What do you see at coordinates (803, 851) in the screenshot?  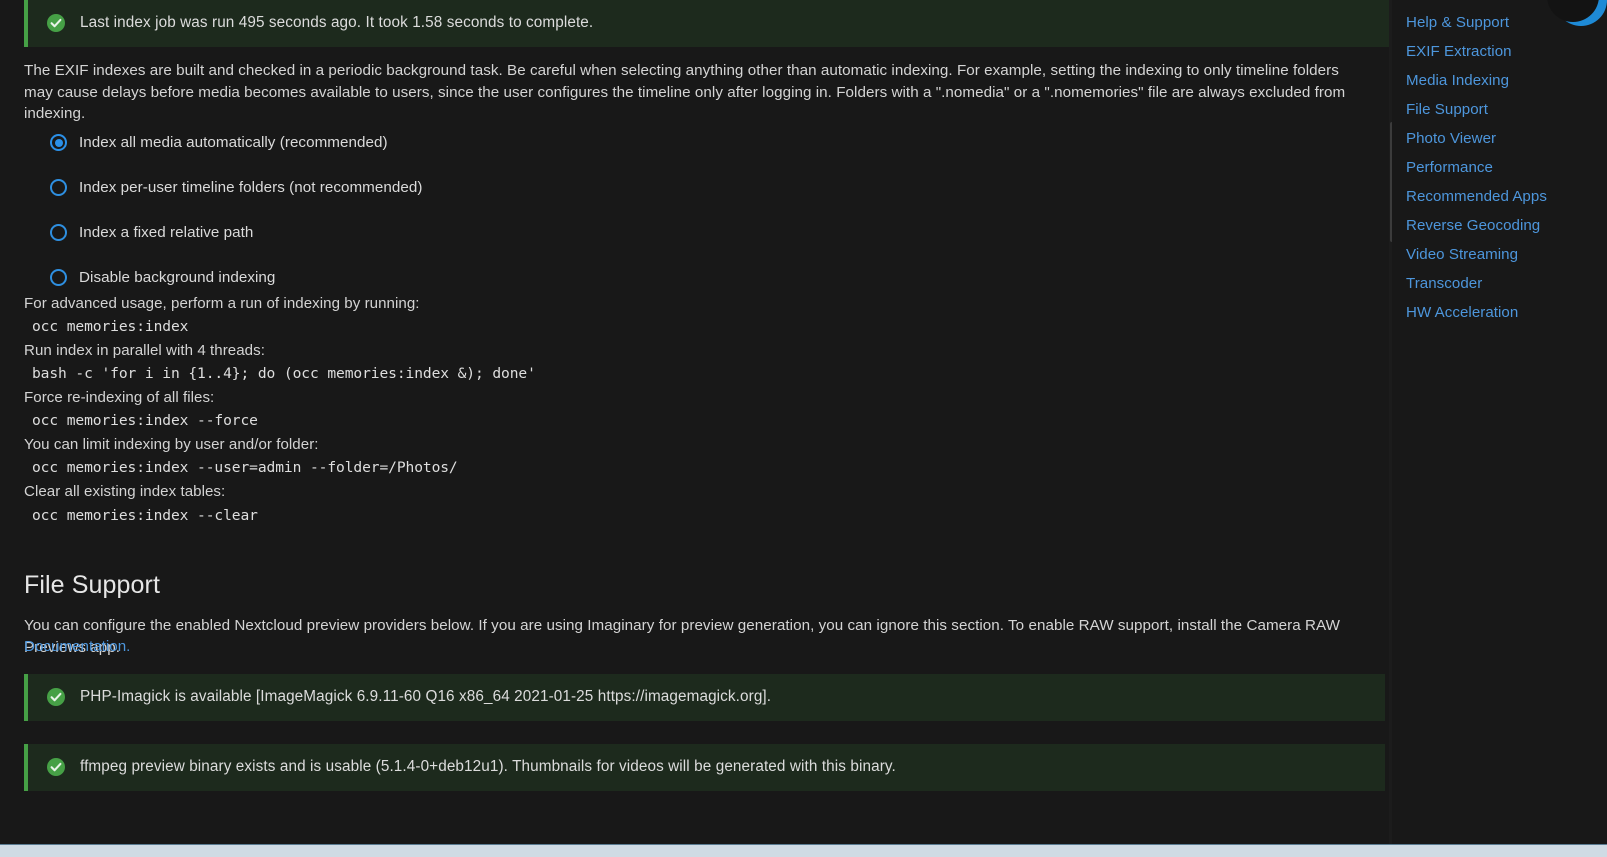 I see `horizontal-scrollbar-area` at bounding box center [803, 851].